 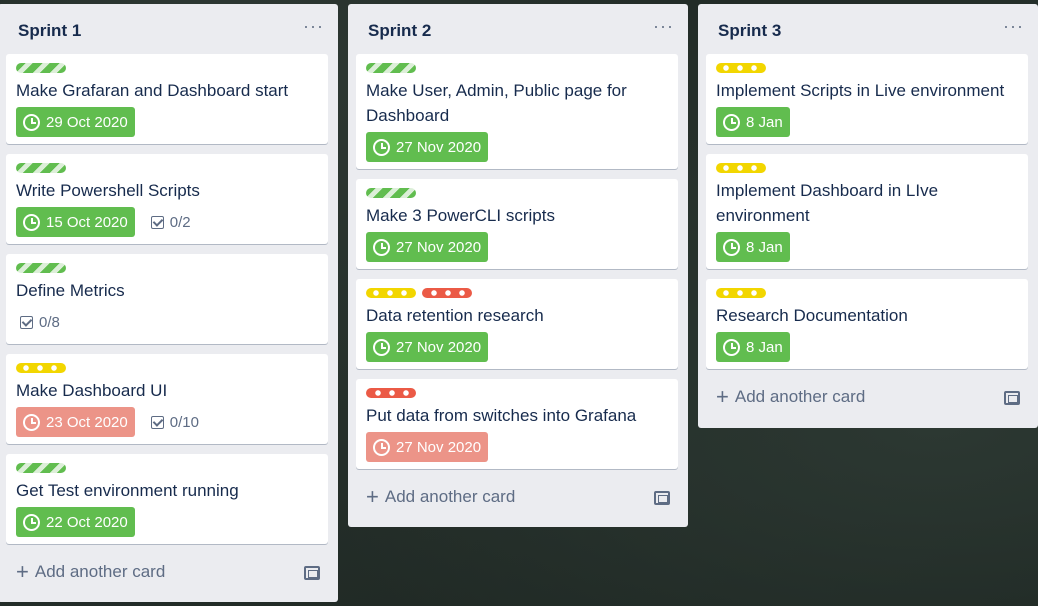 I want to click on due-date-badge: 22 Oct 2020, so click(x=75, y=522).